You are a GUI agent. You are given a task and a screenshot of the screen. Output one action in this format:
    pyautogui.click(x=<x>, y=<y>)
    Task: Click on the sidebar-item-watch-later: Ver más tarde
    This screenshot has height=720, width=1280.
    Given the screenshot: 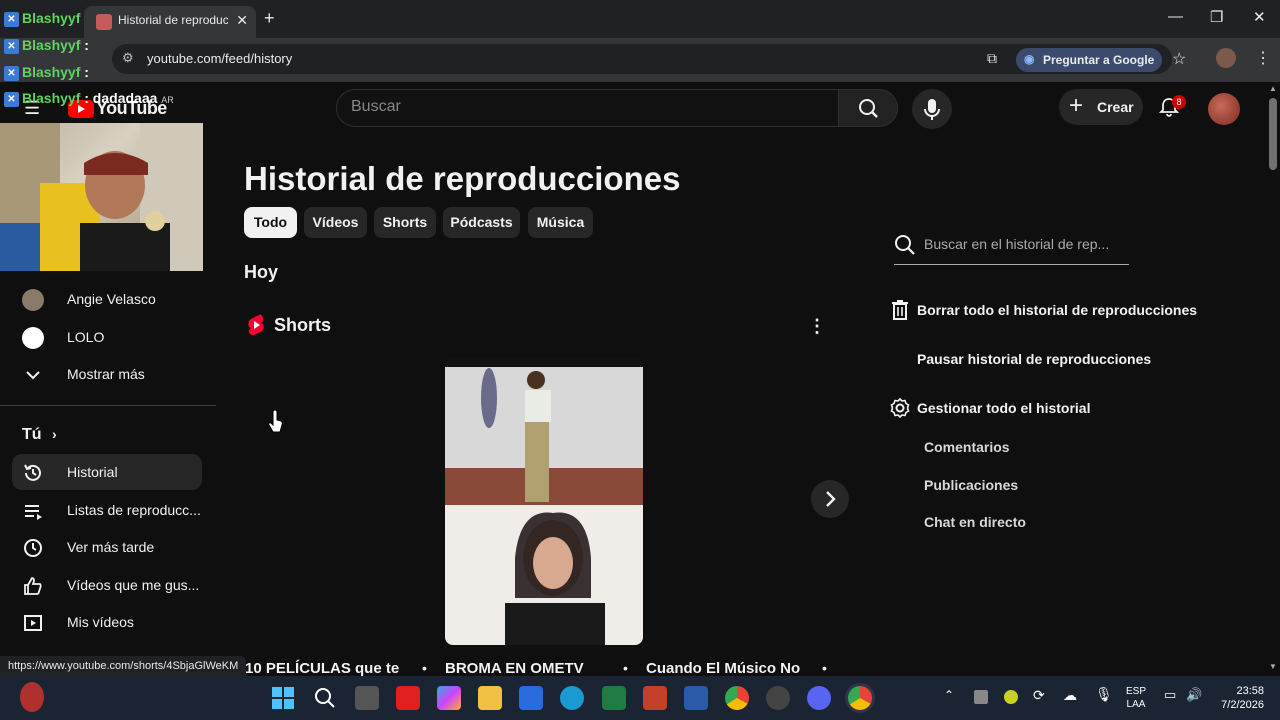 What is the action you would take?
    pyautogui.click(x=107, y=547)
    